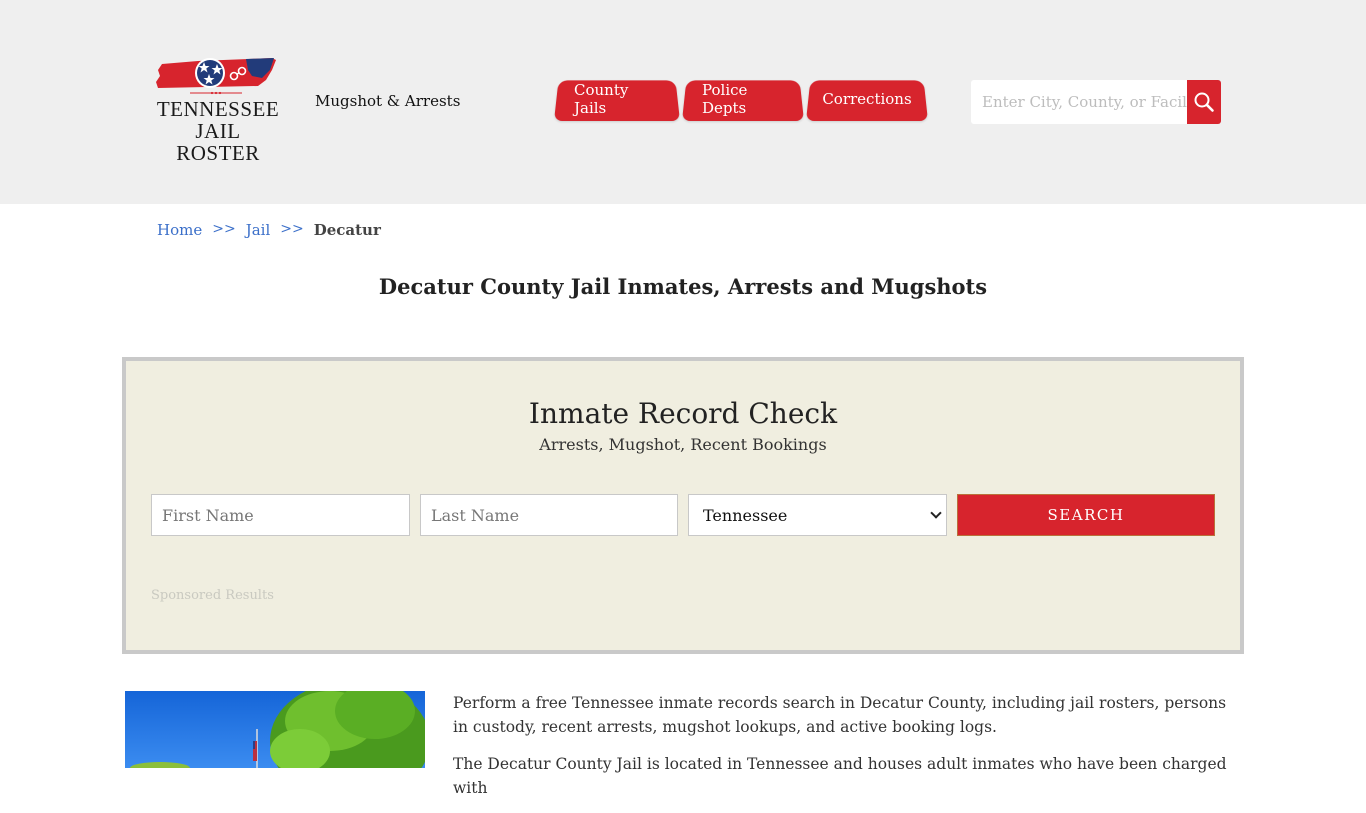  I want to click on nav-tab-label: County Jails, so click(601, 99).